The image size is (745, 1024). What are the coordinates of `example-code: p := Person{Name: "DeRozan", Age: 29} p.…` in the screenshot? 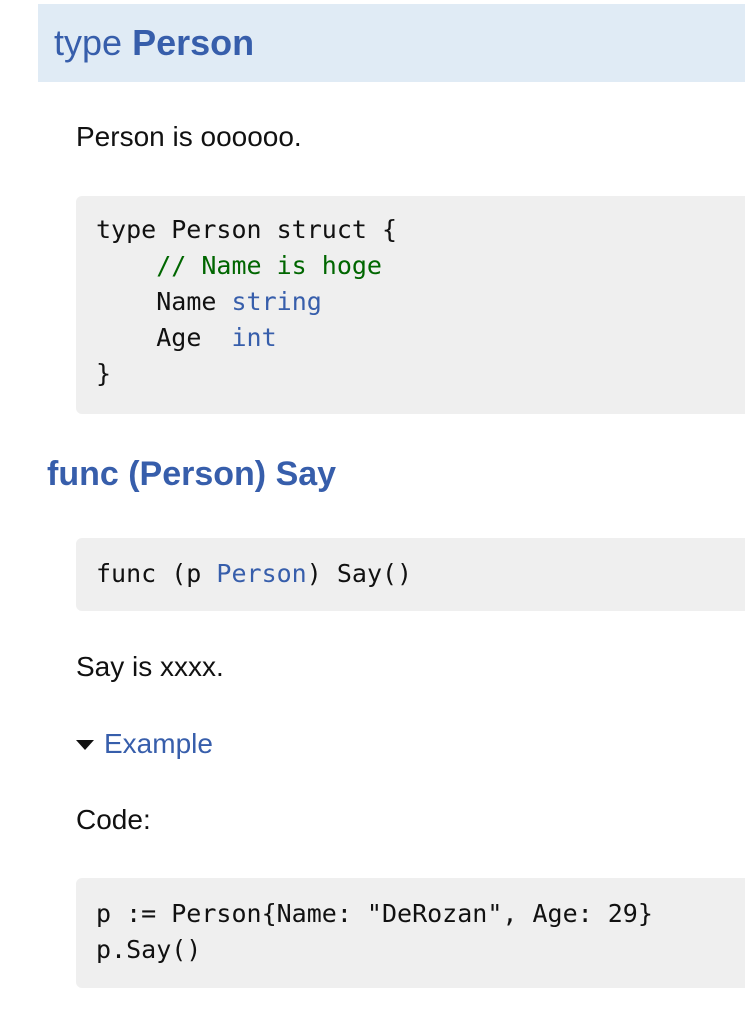 It's located at (420, 932).